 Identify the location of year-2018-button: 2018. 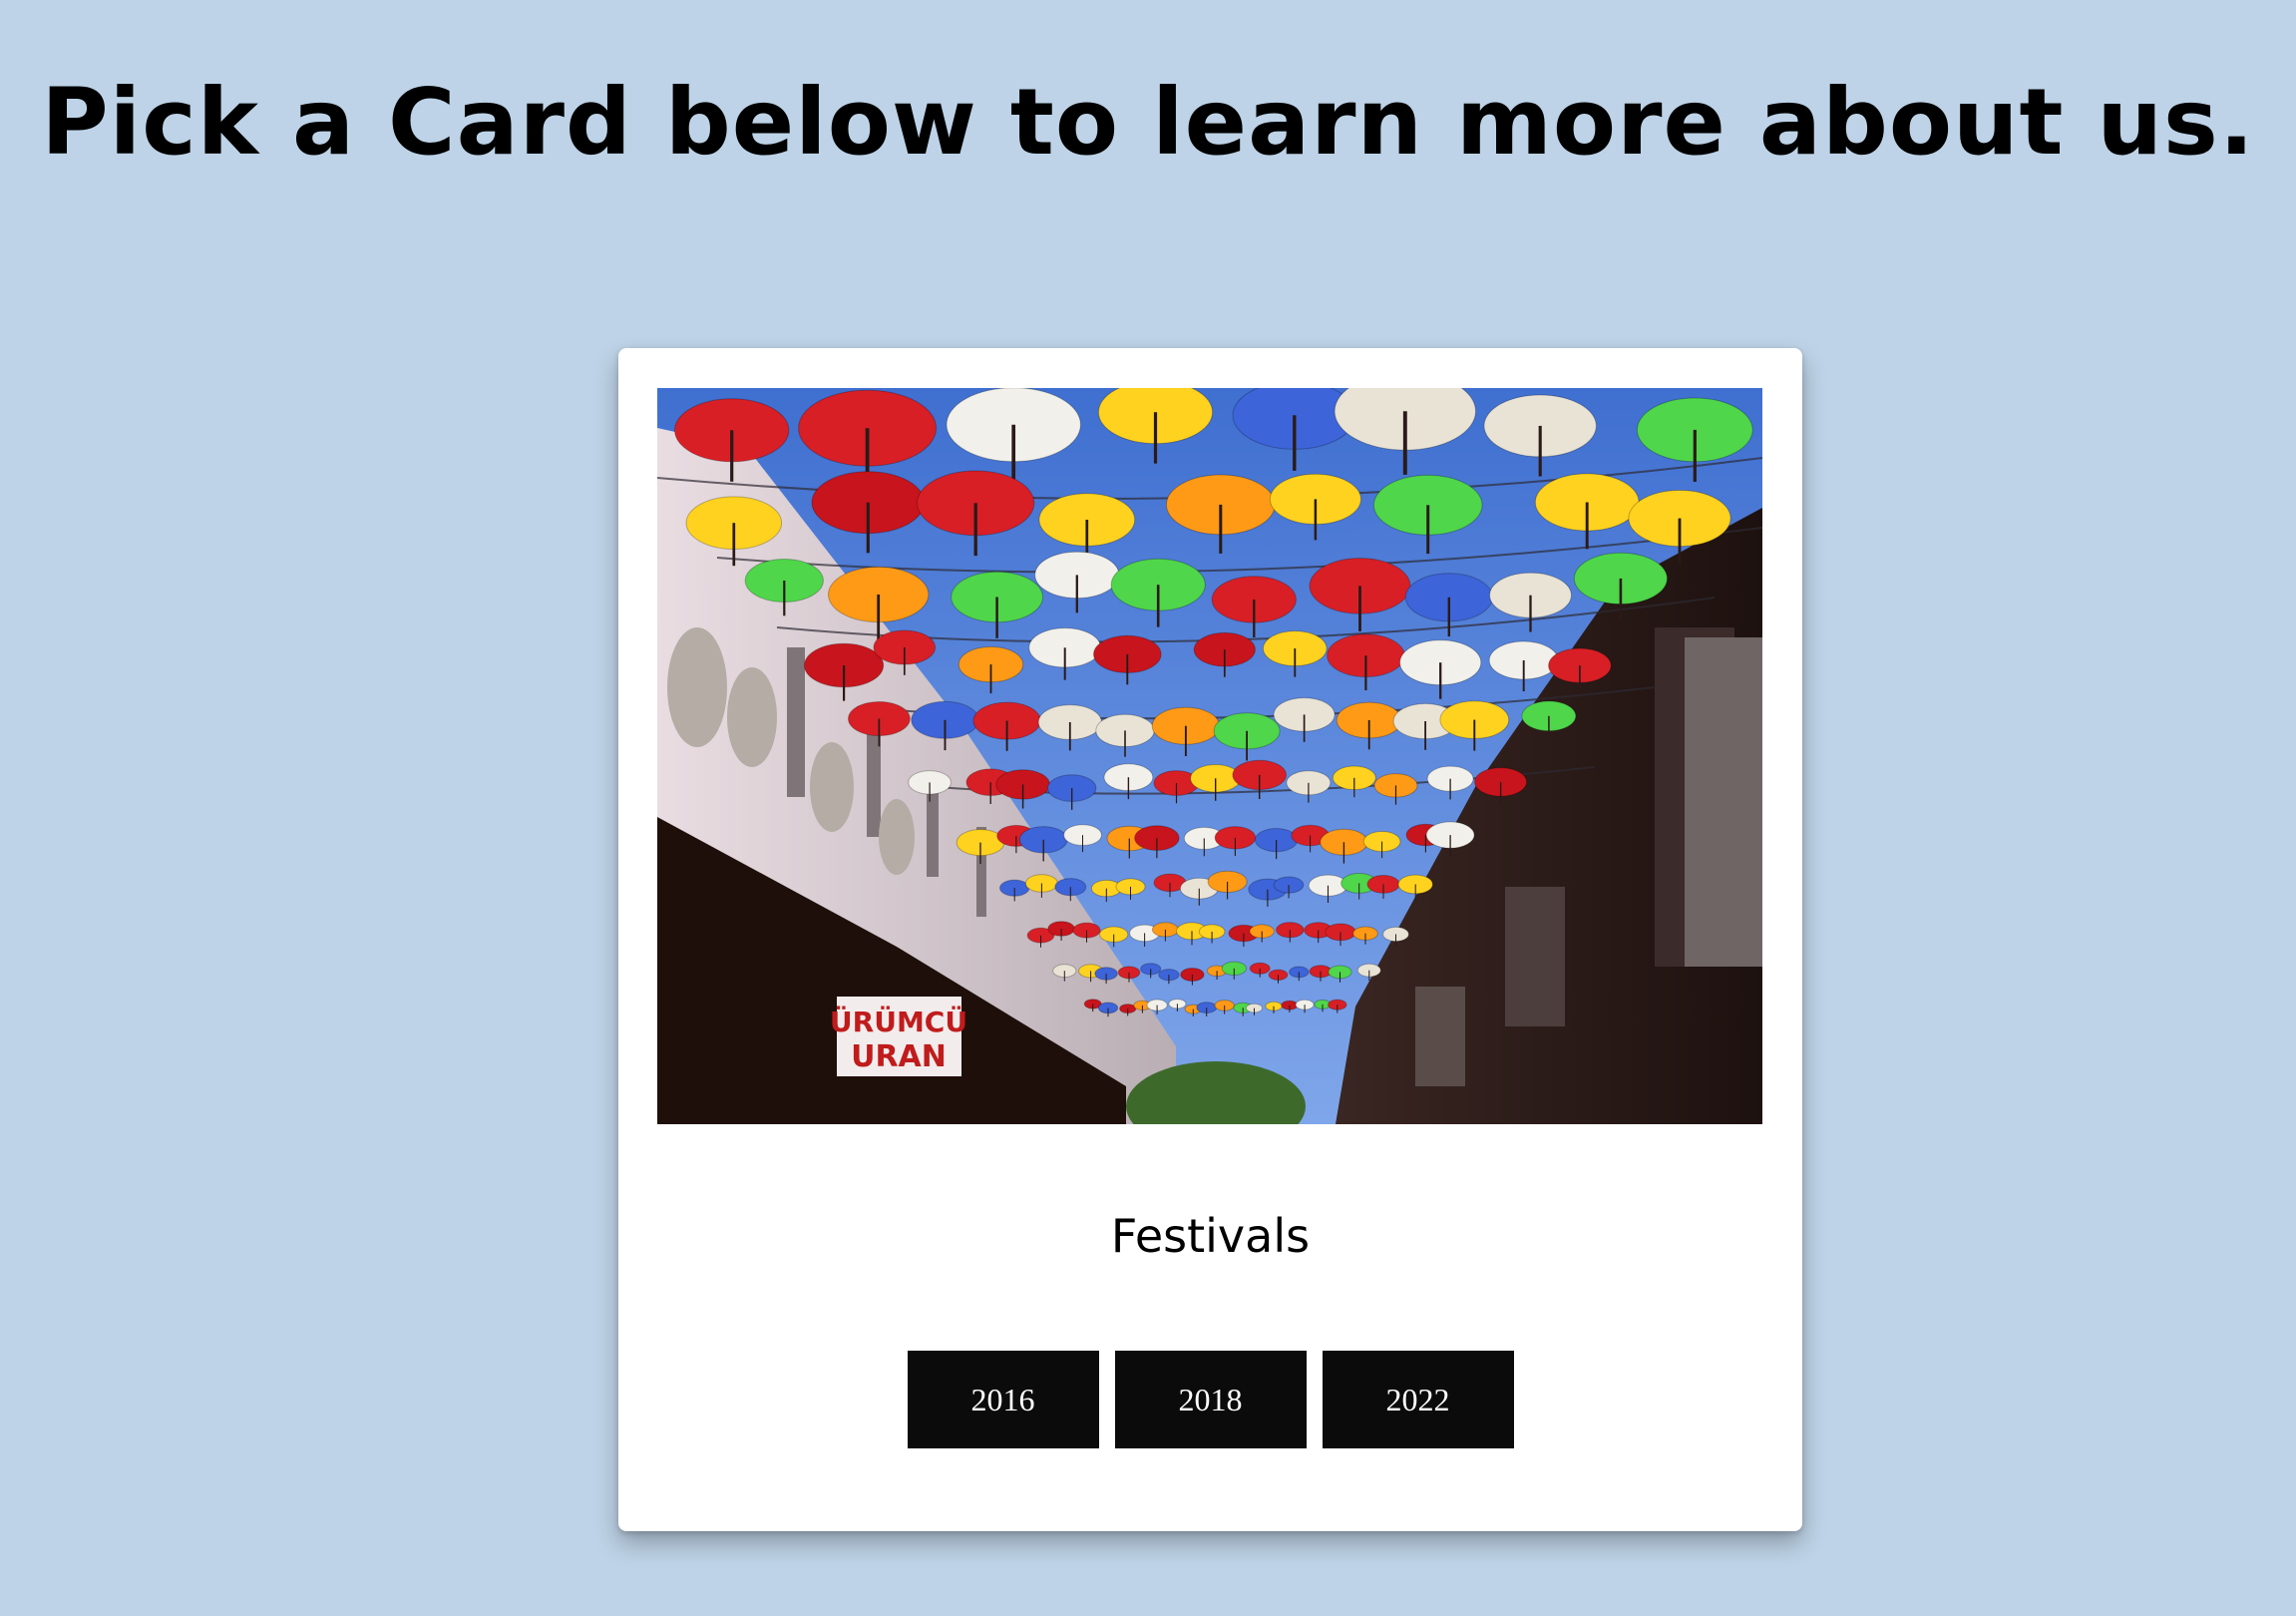
(1210, 1399).